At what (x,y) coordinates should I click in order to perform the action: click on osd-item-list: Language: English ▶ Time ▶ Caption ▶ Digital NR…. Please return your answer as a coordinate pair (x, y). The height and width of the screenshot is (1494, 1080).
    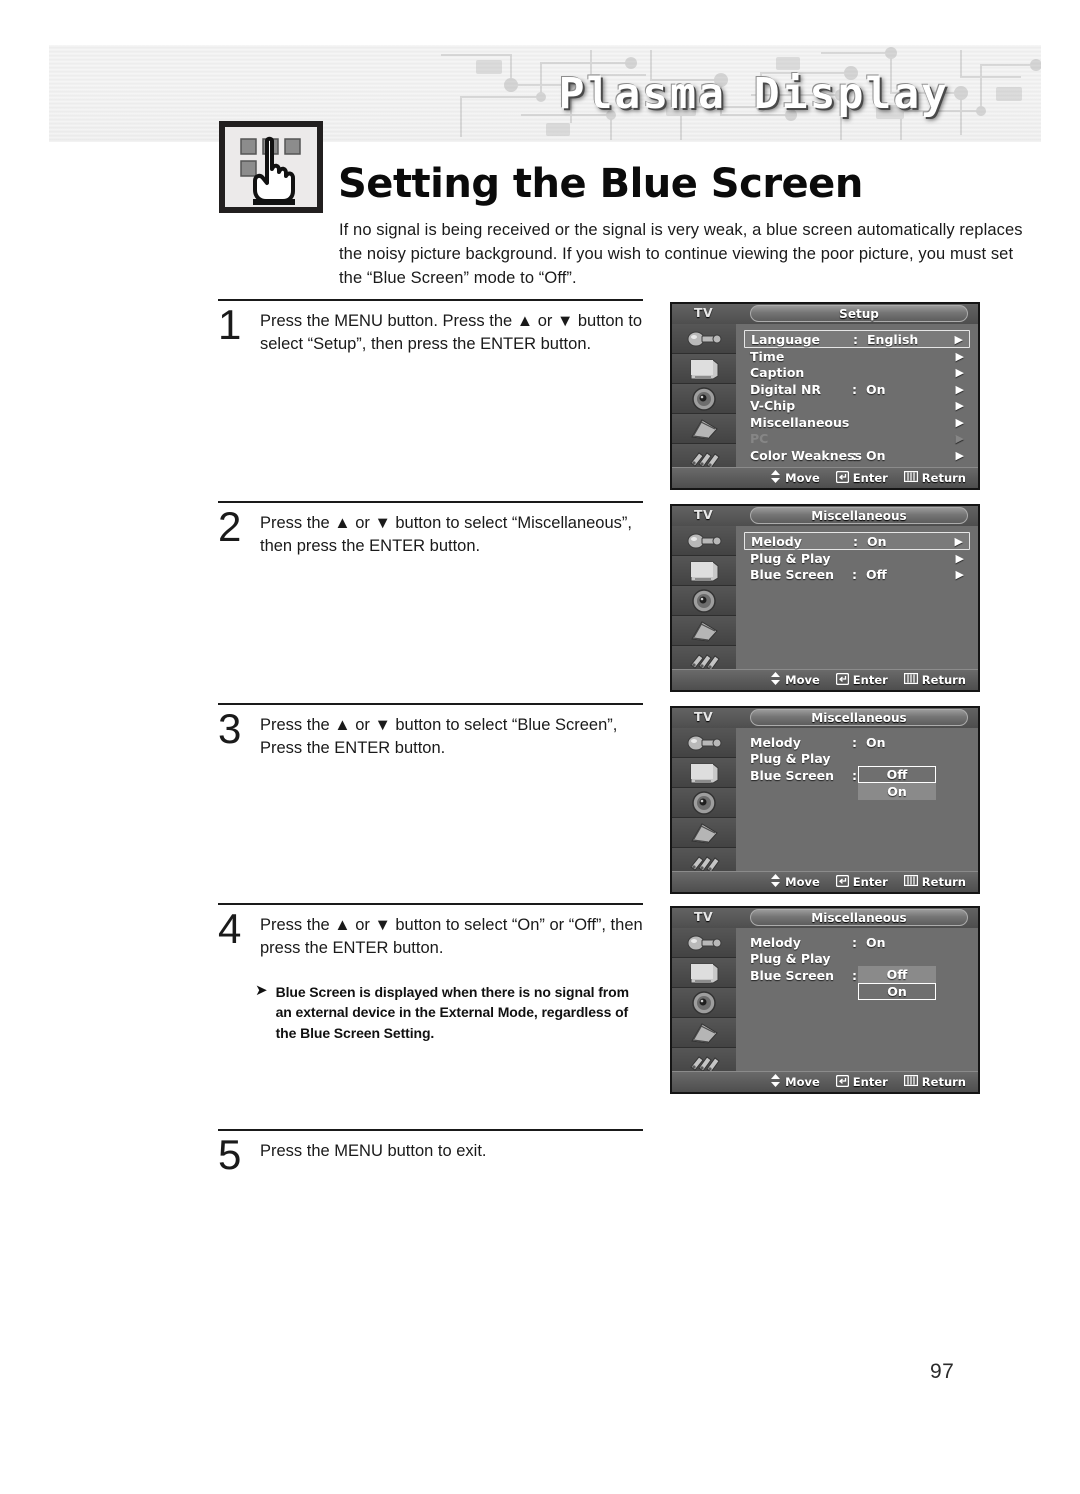
    Looking at the image, I should click on (857, 396).